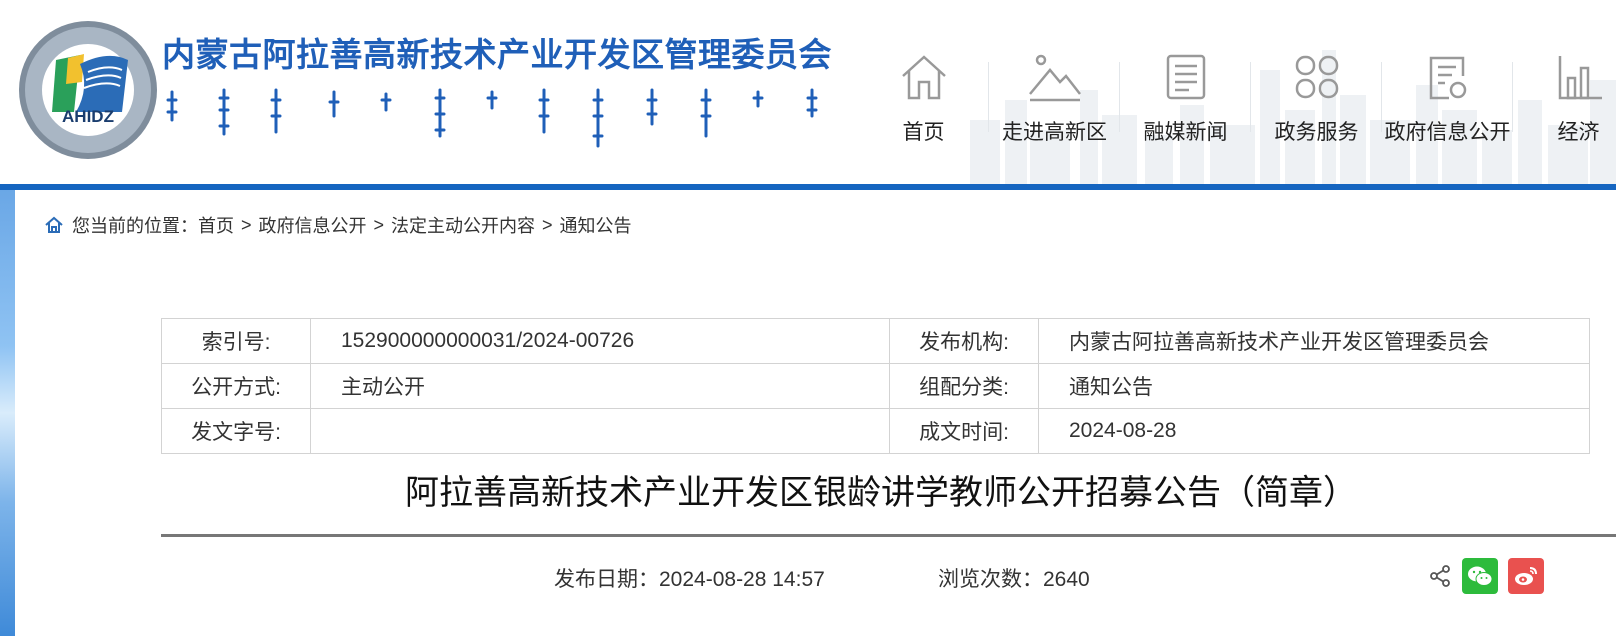 Image resolution: width=1616 pixels, height=636 pixels. I want to click on view-count-value: 2640, so click(1066, 579).